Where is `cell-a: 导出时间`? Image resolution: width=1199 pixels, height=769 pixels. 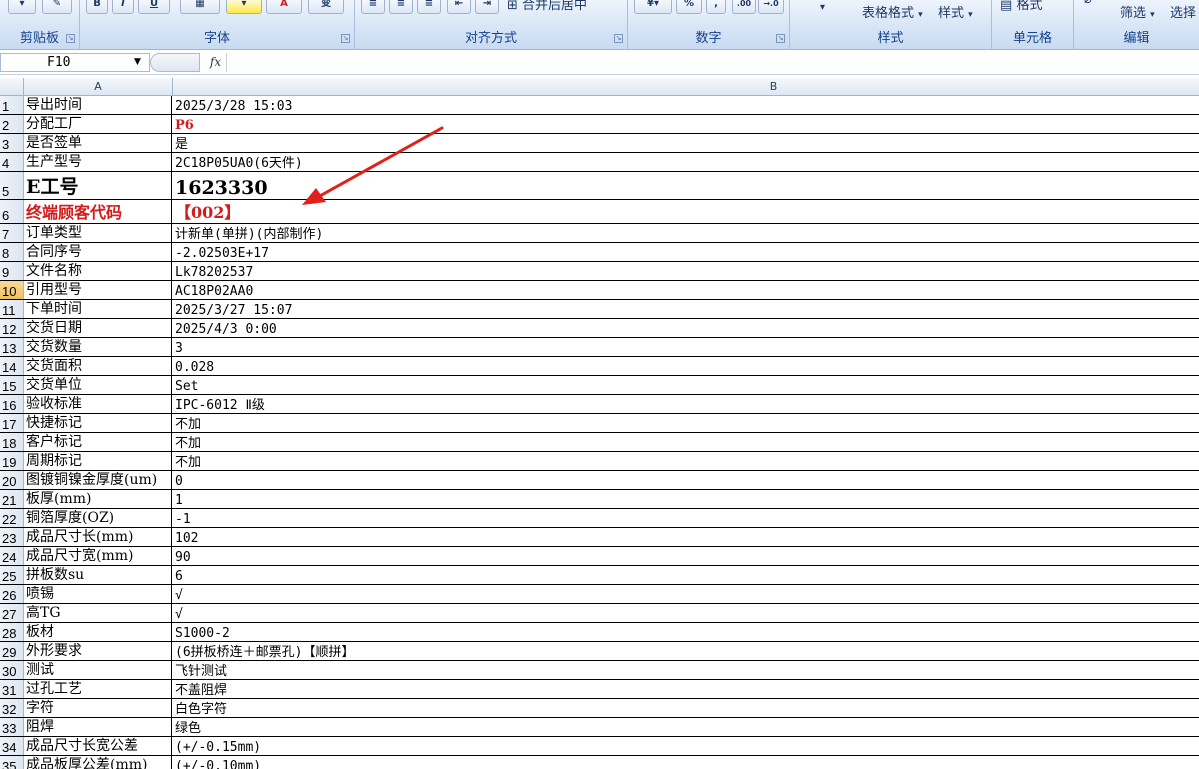
cell-a: 导出时间 is located at coordinates (98, 105).